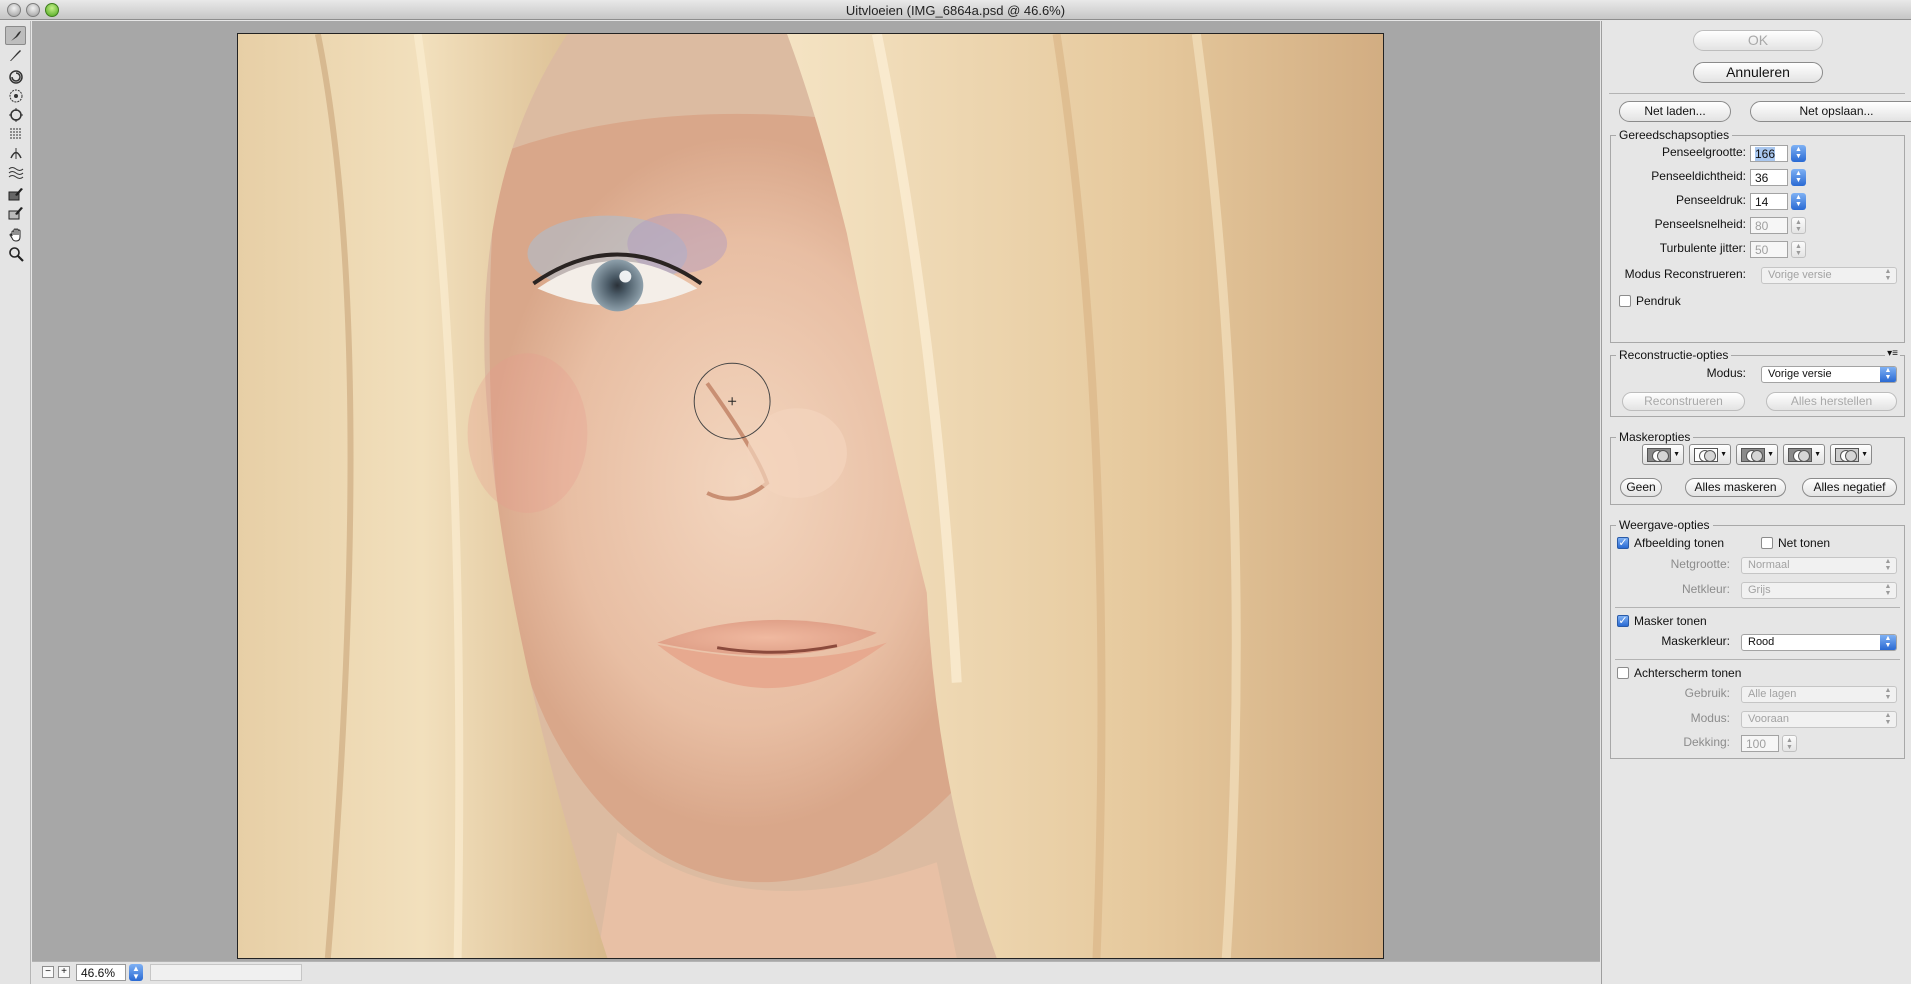 This screenshot has height=984, width=1911. What do you see at coordinates (1700, 564) in the screenshot?
I see `mesh-size-label: Netgrootte:` at bounding box center [1700, 564].